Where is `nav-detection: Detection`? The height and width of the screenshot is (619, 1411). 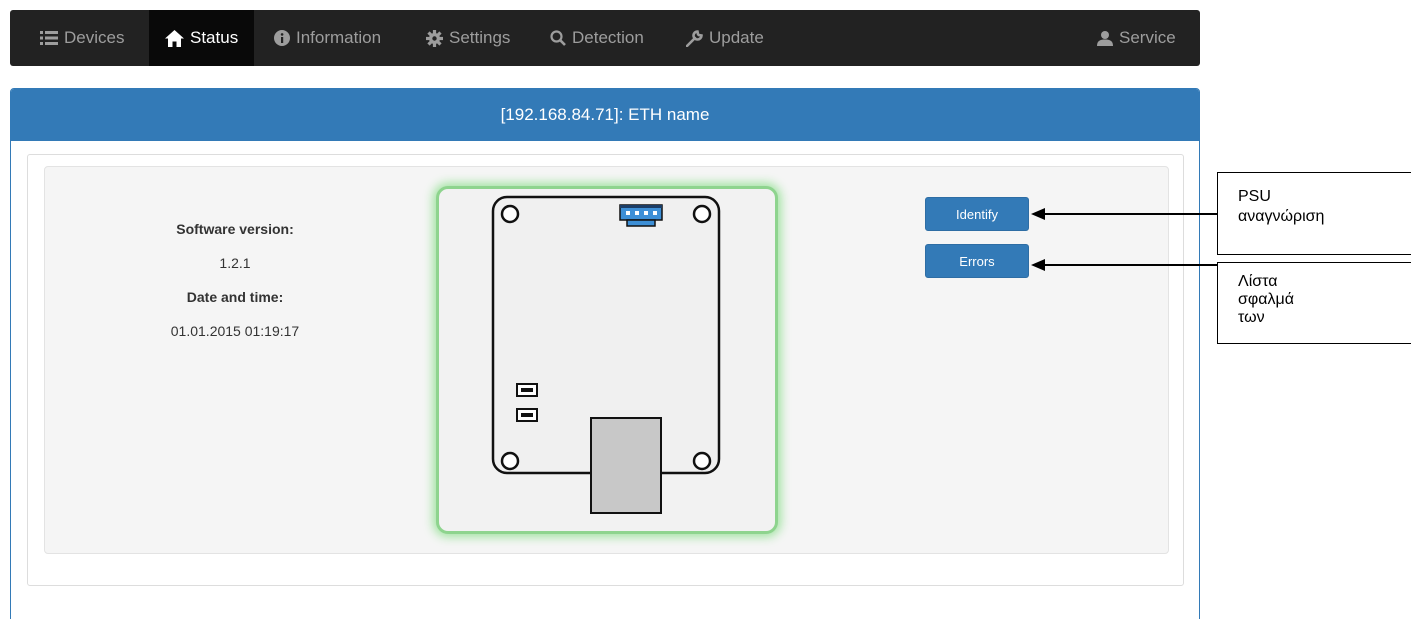
nav-detection: Detection is located at coordinates (597, 38).